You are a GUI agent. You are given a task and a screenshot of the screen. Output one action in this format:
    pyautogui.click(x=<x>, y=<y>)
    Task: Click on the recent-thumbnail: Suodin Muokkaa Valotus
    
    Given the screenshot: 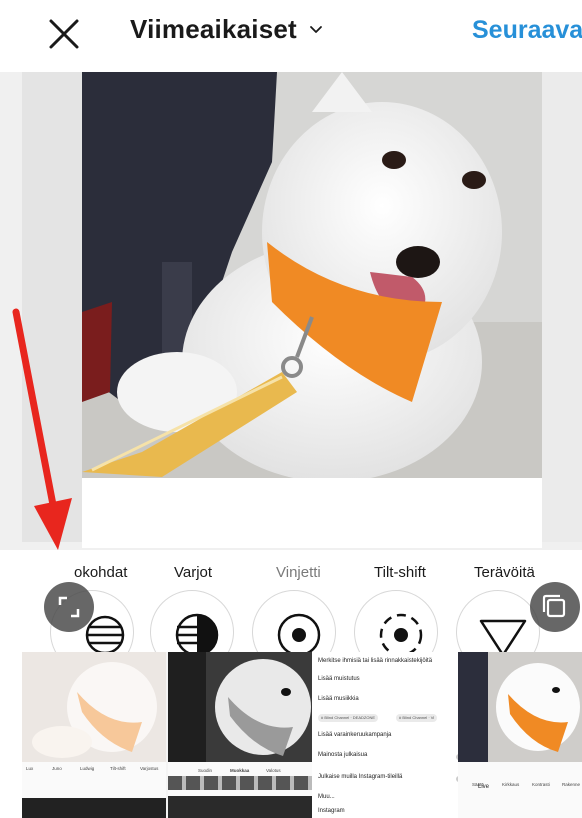 What is the action you would take?
    pyautogui.click(x=240, y=790)
    